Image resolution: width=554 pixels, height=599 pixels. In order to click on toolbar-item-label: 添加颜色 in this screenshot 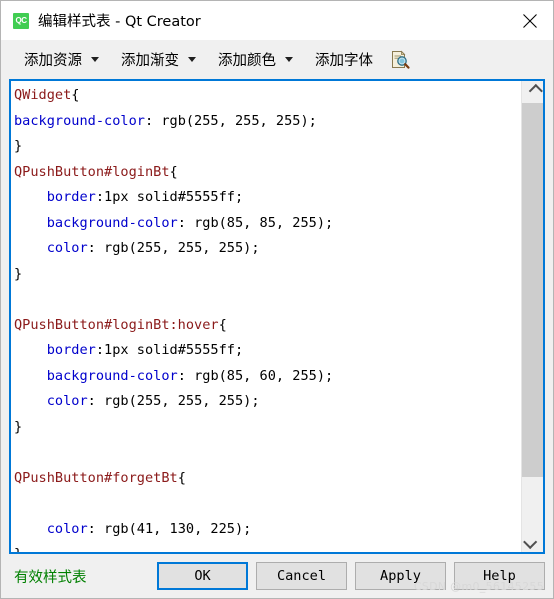, I will do `click(247, 61)`.